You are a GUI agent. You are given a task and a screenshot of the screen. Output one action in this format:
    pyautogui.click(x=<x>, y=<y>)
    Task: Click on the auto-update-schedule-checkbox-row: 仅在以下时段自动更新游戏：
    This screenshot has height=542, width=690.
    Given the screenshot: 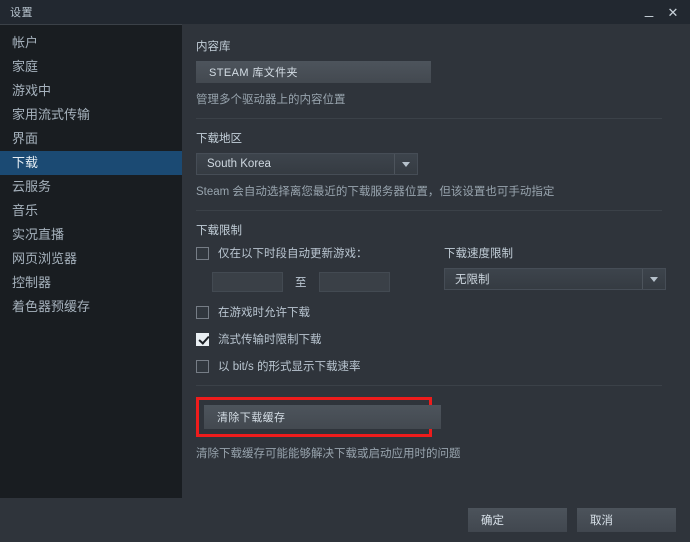 What is the action you would take?
    pyautogui.click(x=320, y=253)
    